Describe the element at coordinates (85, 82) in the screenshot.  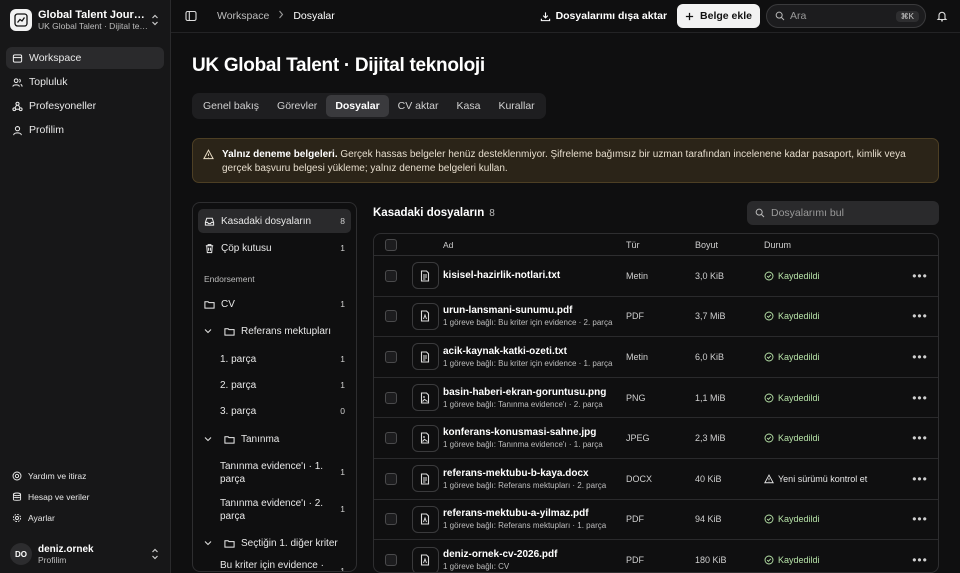
I see `nav-item-topluluk: Topluluk` at that location.